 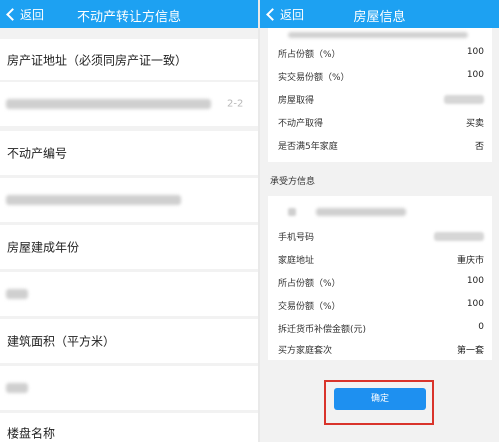 I want to click on row-label: 拆迁货币补偿金额(元), so click(x=322, y=330).